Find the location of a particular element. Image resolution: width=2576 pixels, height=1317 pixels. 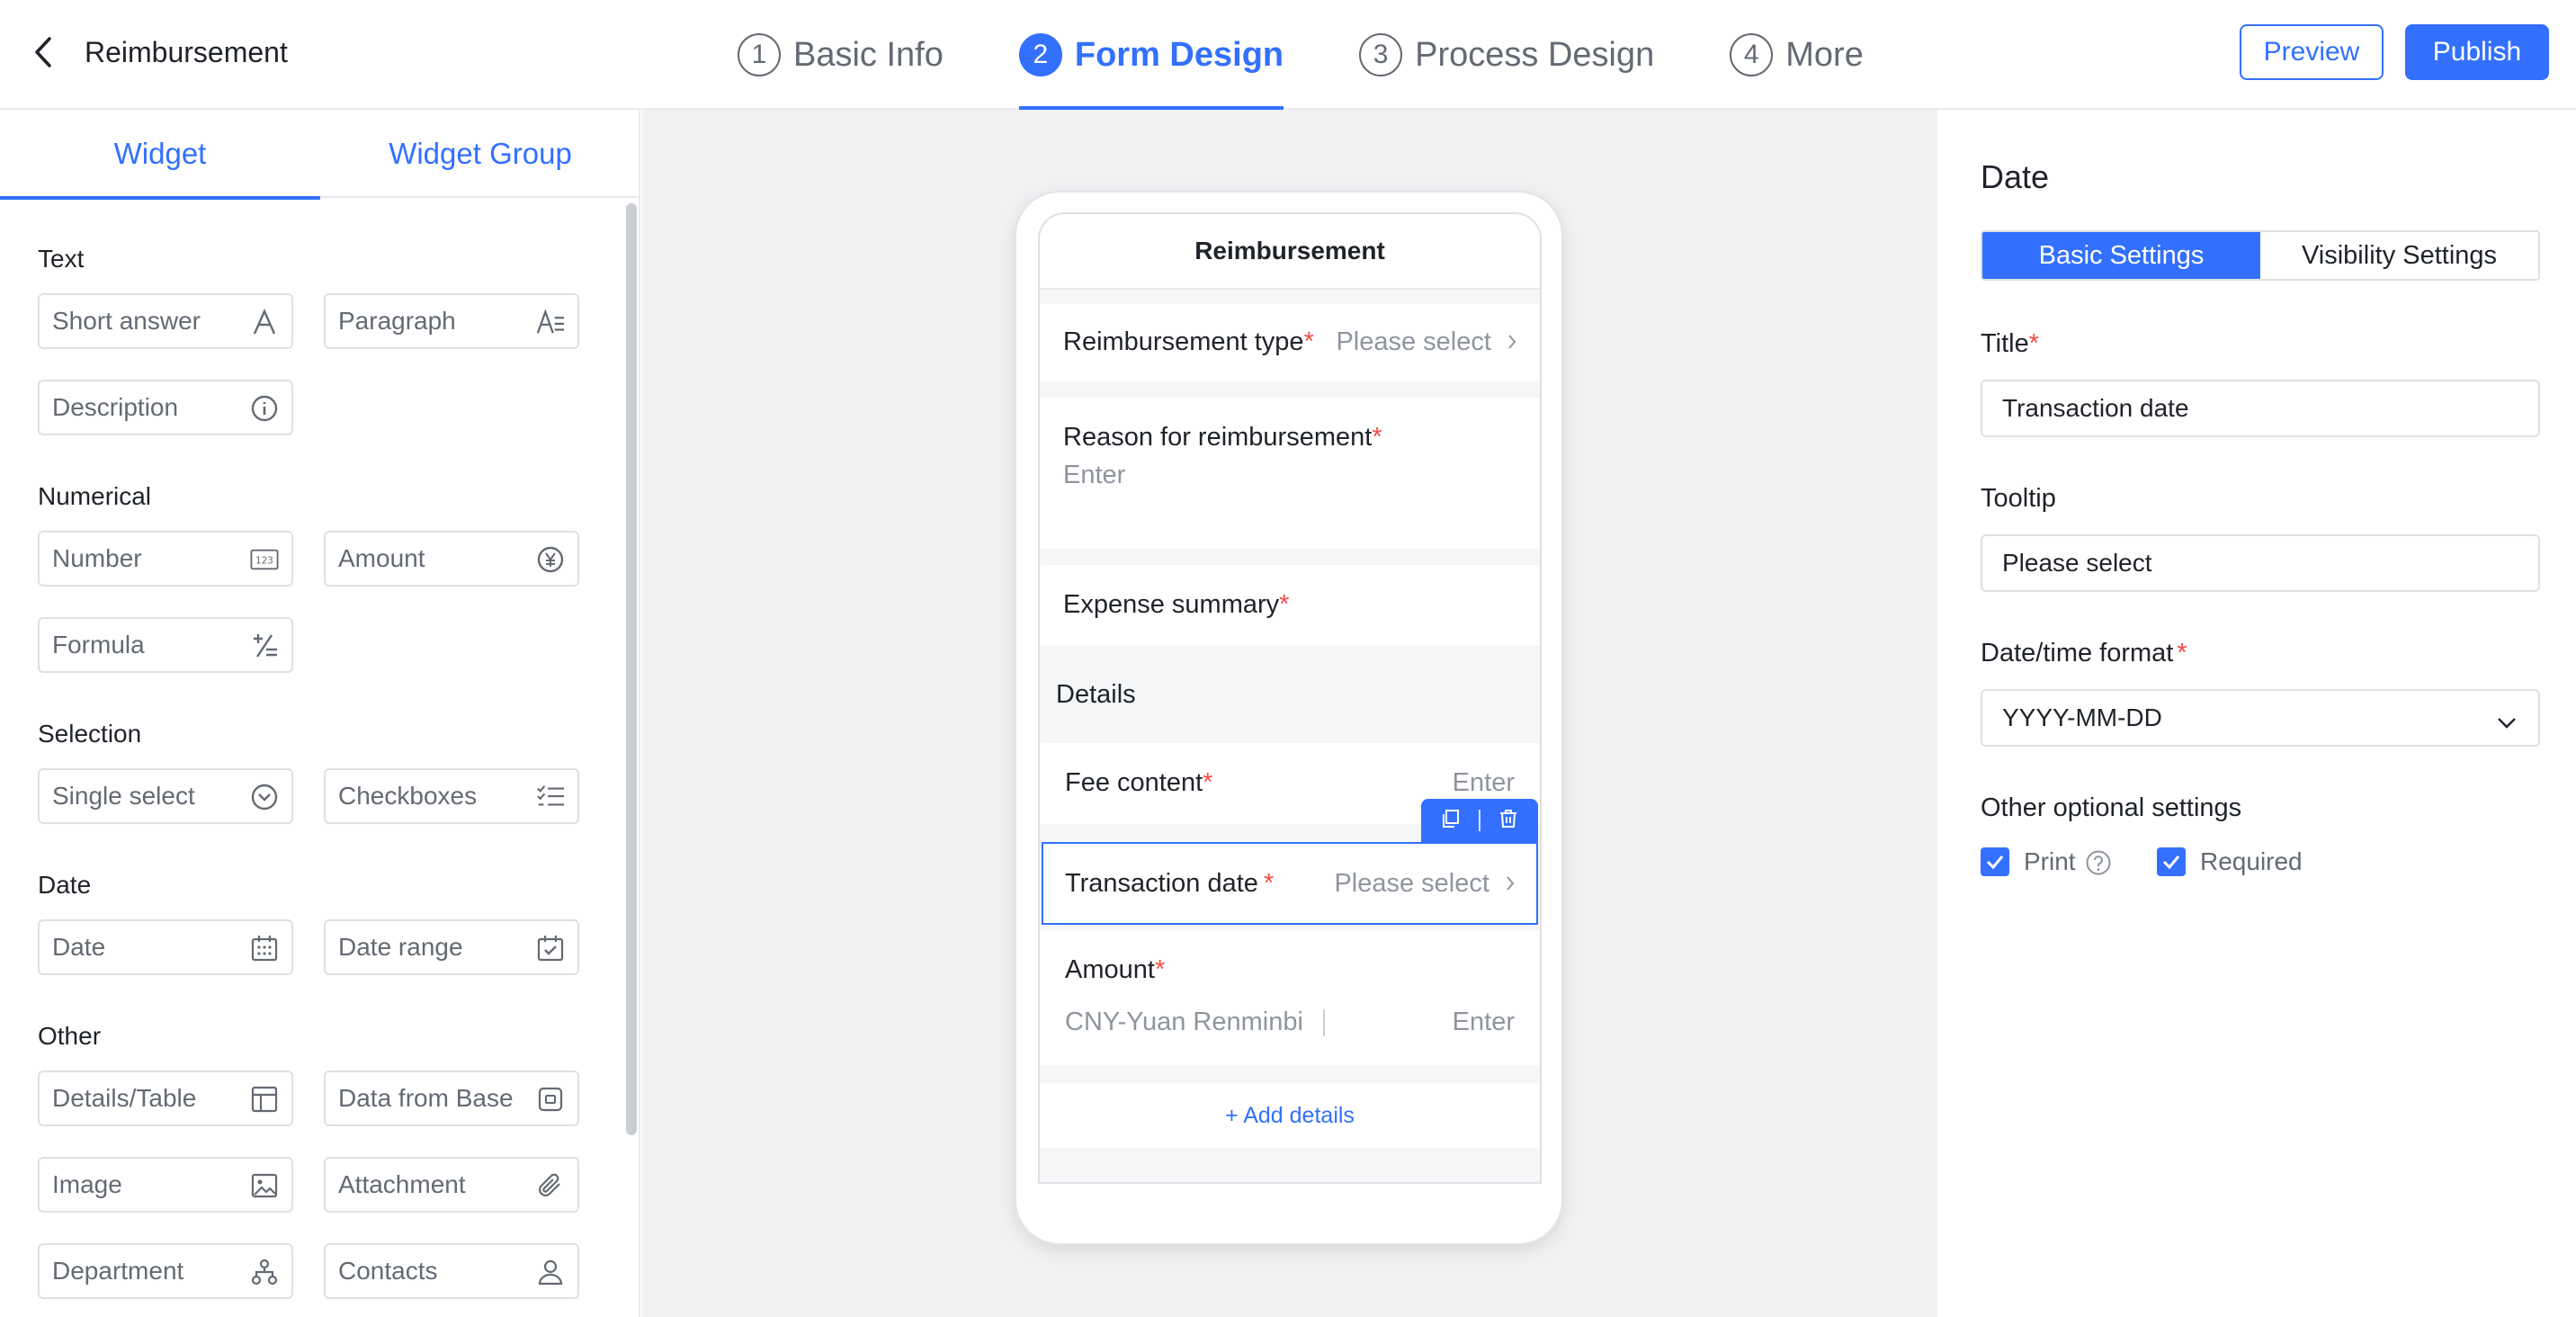

widget-date: Date is located at coordinates (165, 947).